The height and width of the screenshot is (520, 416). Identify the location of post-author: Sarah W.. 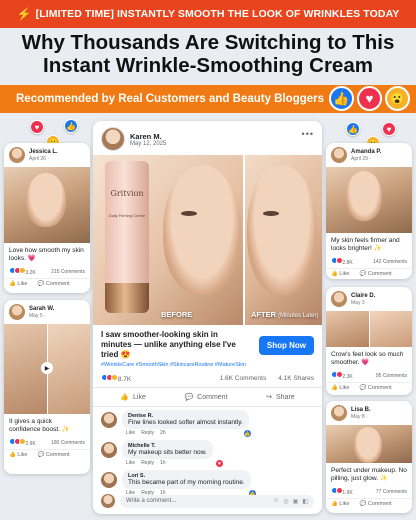
(42, 308).